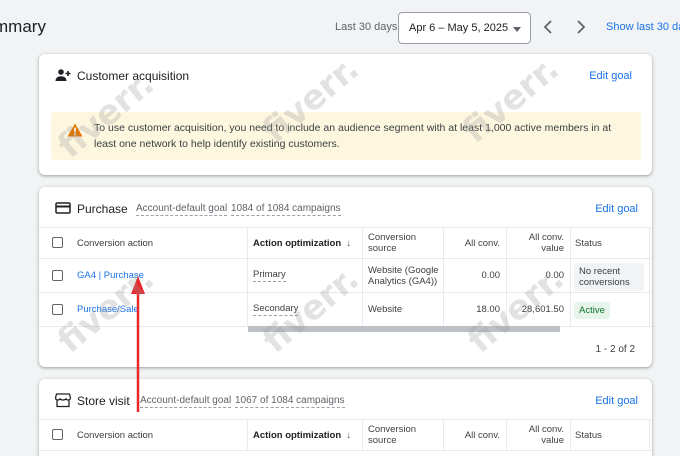 The width and height of the screenshot is (680, 456). Describe the element at coordinates (459, 28) in the screenshot. I see `date-range-value: Apr 6 – May 5, 2025` at that location.